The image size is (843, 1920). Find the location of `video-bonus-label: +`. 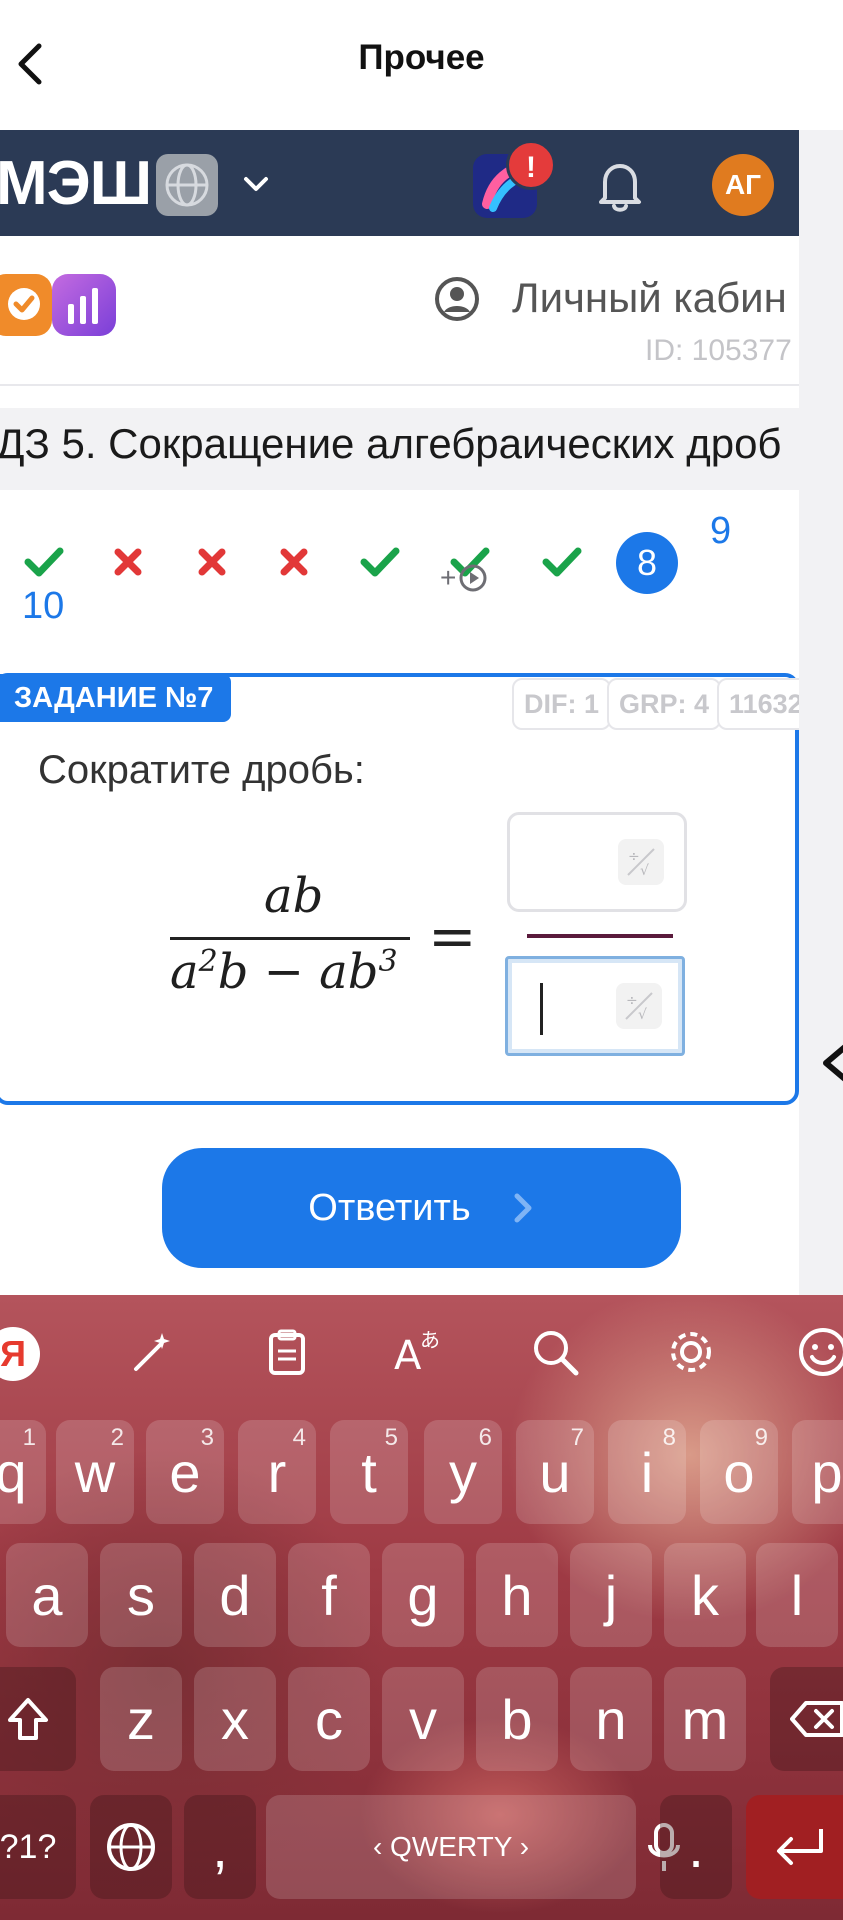

video-bonus-label: + is located at coordinates (448, 577).